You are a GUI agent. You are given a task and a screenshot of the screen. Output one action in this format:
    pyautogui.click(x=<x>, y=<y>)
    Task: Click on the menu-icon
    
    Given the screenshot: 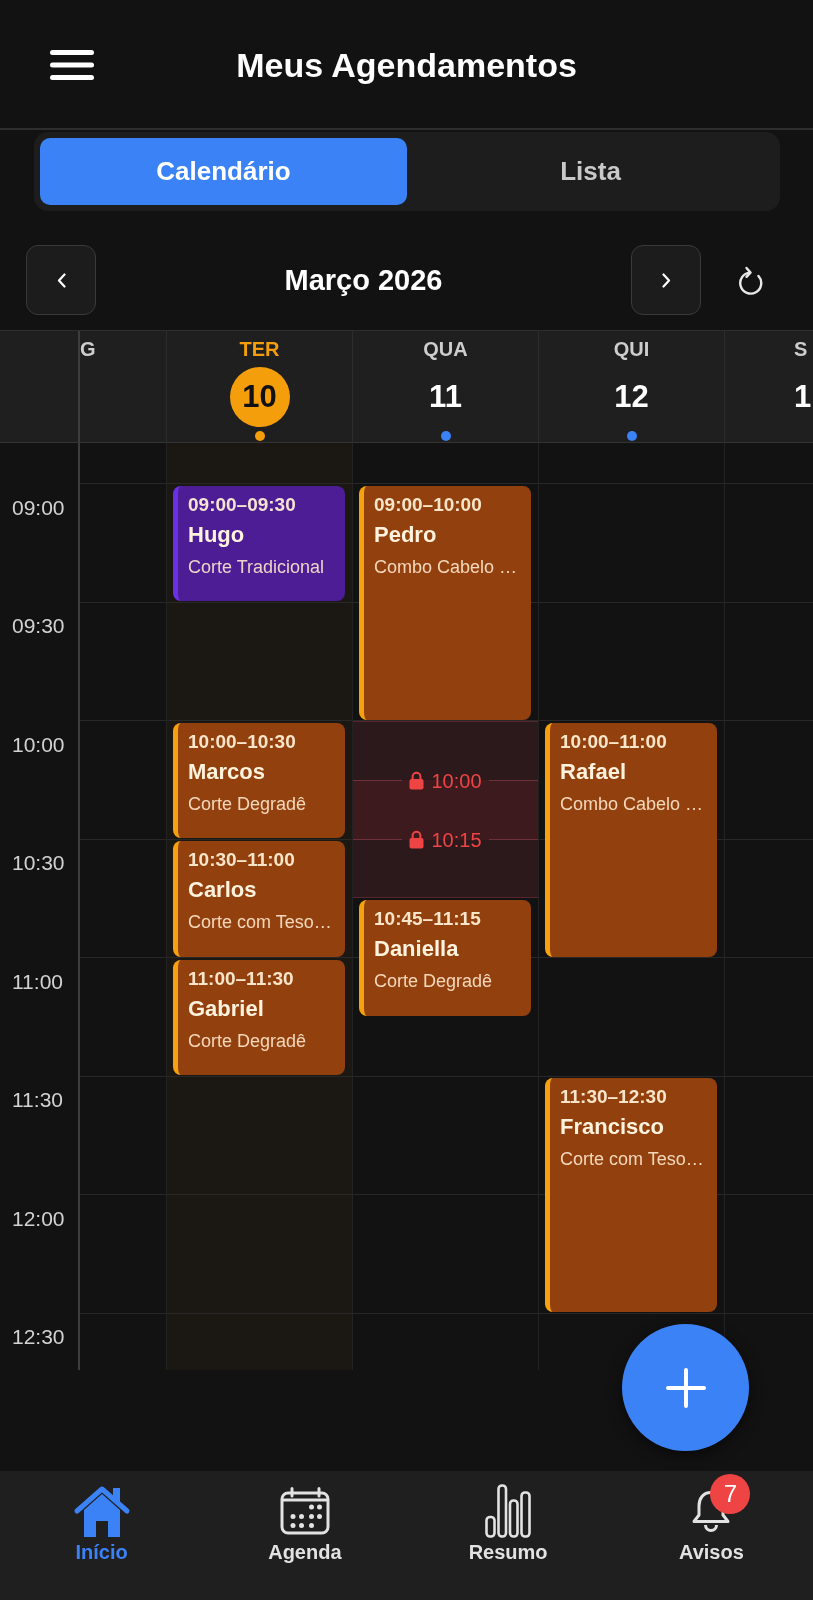 What is the action you would take?
    pyautogui.click(x=72, y=65)
    